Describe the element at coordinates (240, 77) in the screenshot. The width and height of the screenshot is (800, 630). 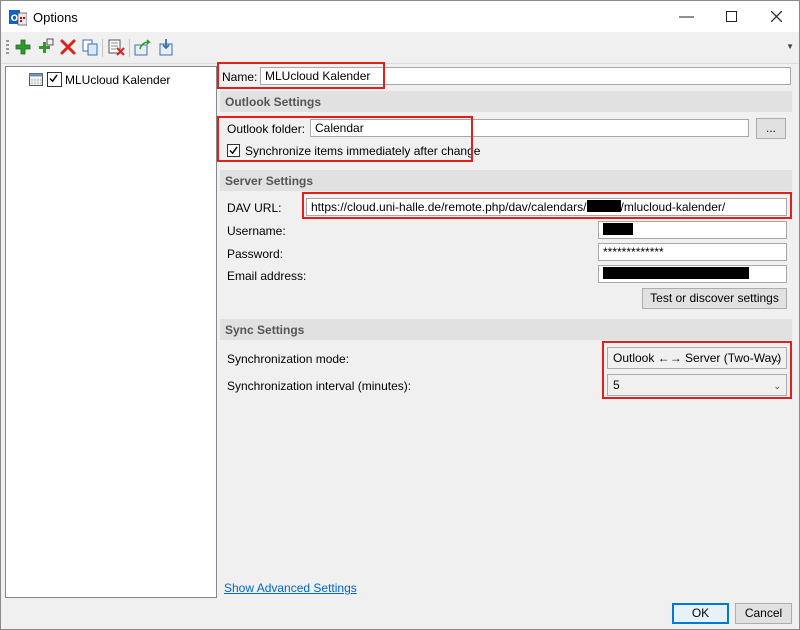
I see `name-label: Name:` at that location.